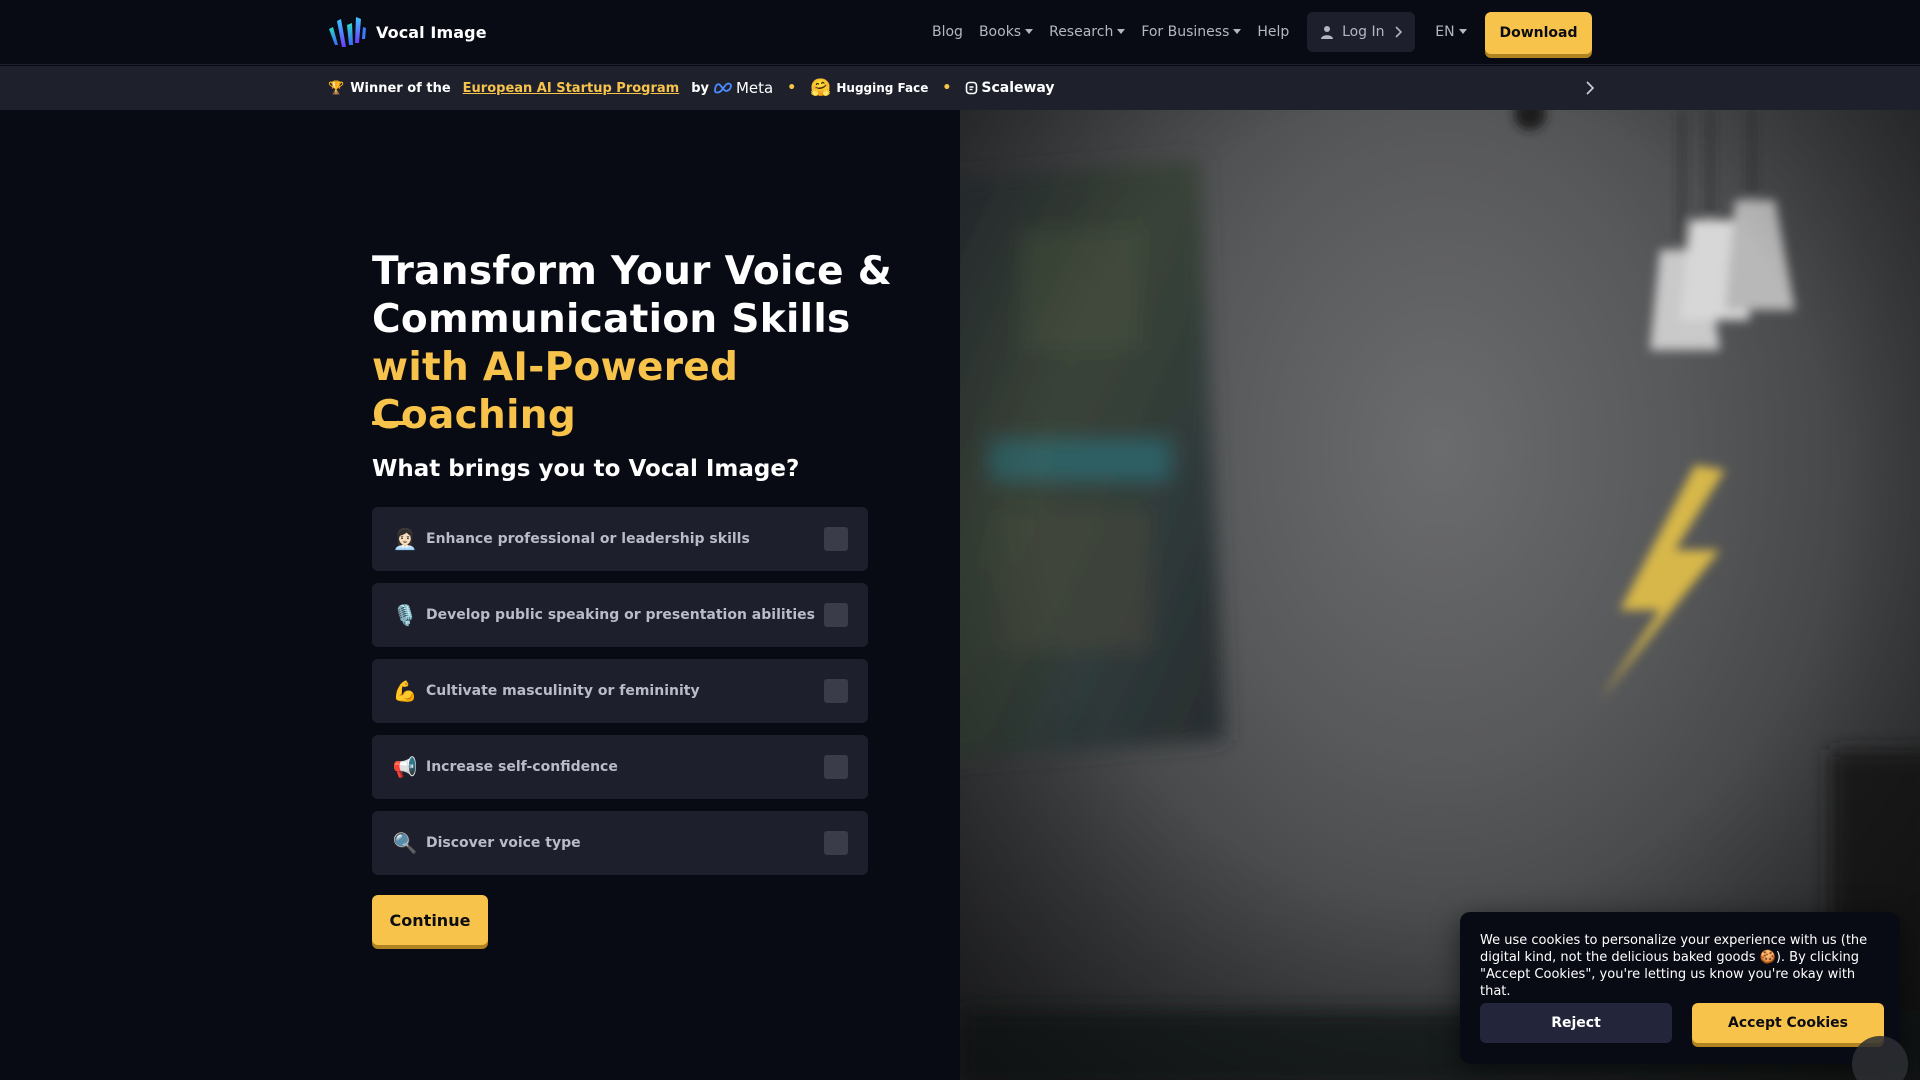  I want to click on vocal-image-logo-icon, so click(347, 32).